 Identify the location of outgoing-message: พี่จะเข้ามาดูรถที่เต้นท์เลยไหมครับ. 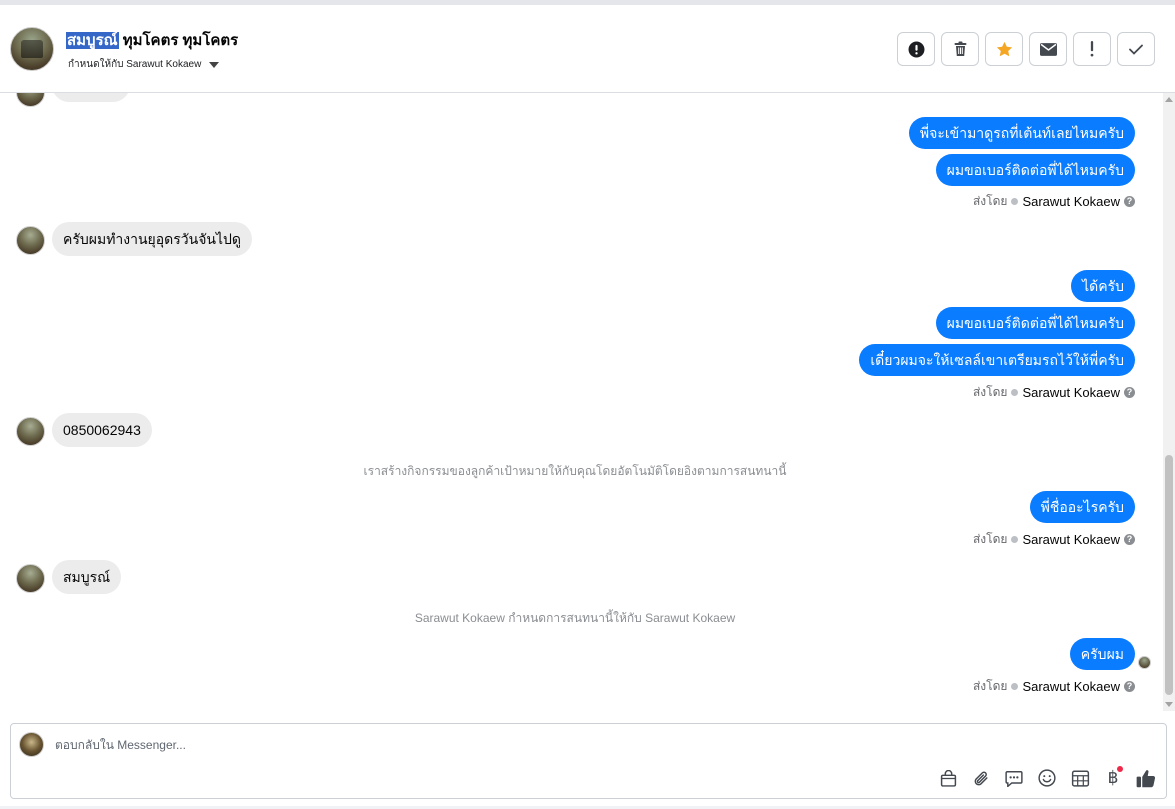
(1021, 133).